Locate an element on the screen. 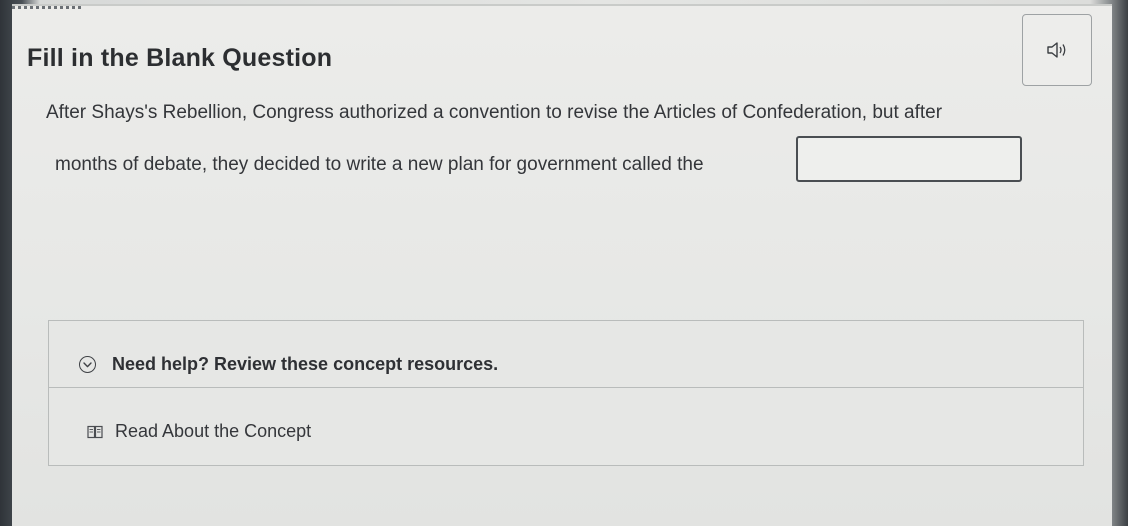 This screenshot has width=1128, height=526. read-aloud-button is located at coordinates (1057, 50).